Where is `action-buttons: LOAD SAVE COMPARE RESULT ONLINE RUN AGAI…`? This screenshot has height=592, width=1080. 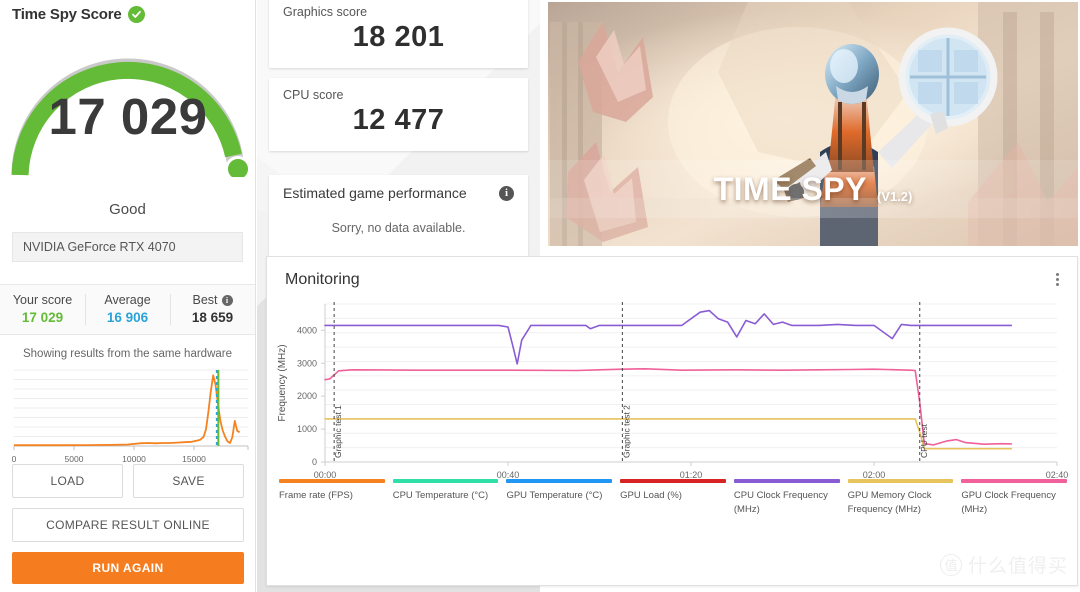 action-buttons: LOAD SAVE COMPARE RESULT ONLINE RUN AGAI… is located at coordinates (128, 524).